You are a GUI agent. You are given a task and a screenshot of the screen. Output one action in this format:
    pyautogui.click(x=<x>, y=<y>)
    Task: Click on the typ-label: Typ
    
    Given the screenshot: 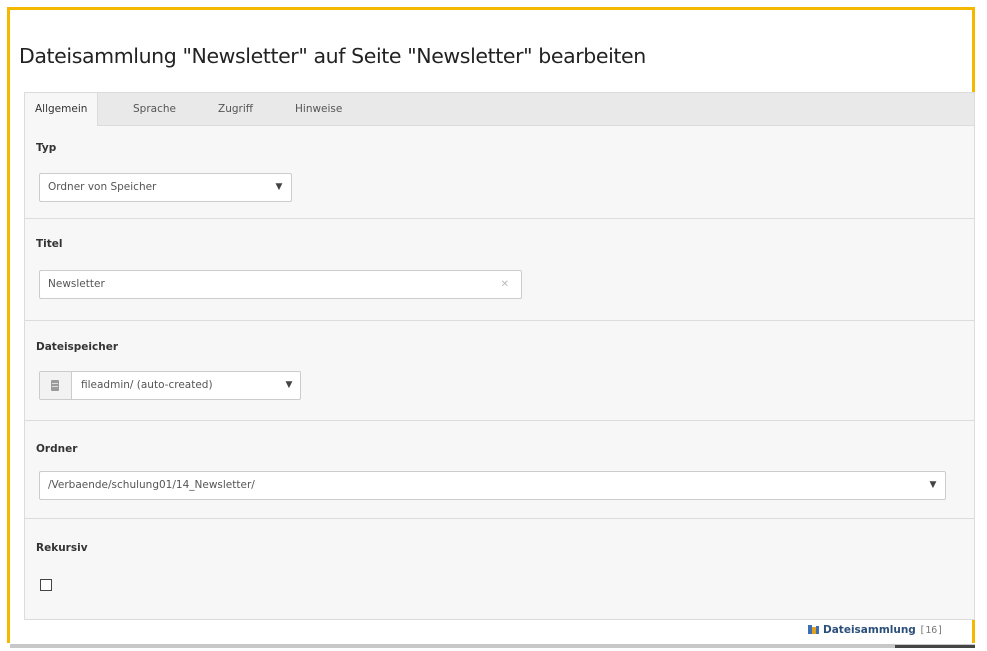 What is the action you would take?
    pyautogui.click(x=46, y=148)
    